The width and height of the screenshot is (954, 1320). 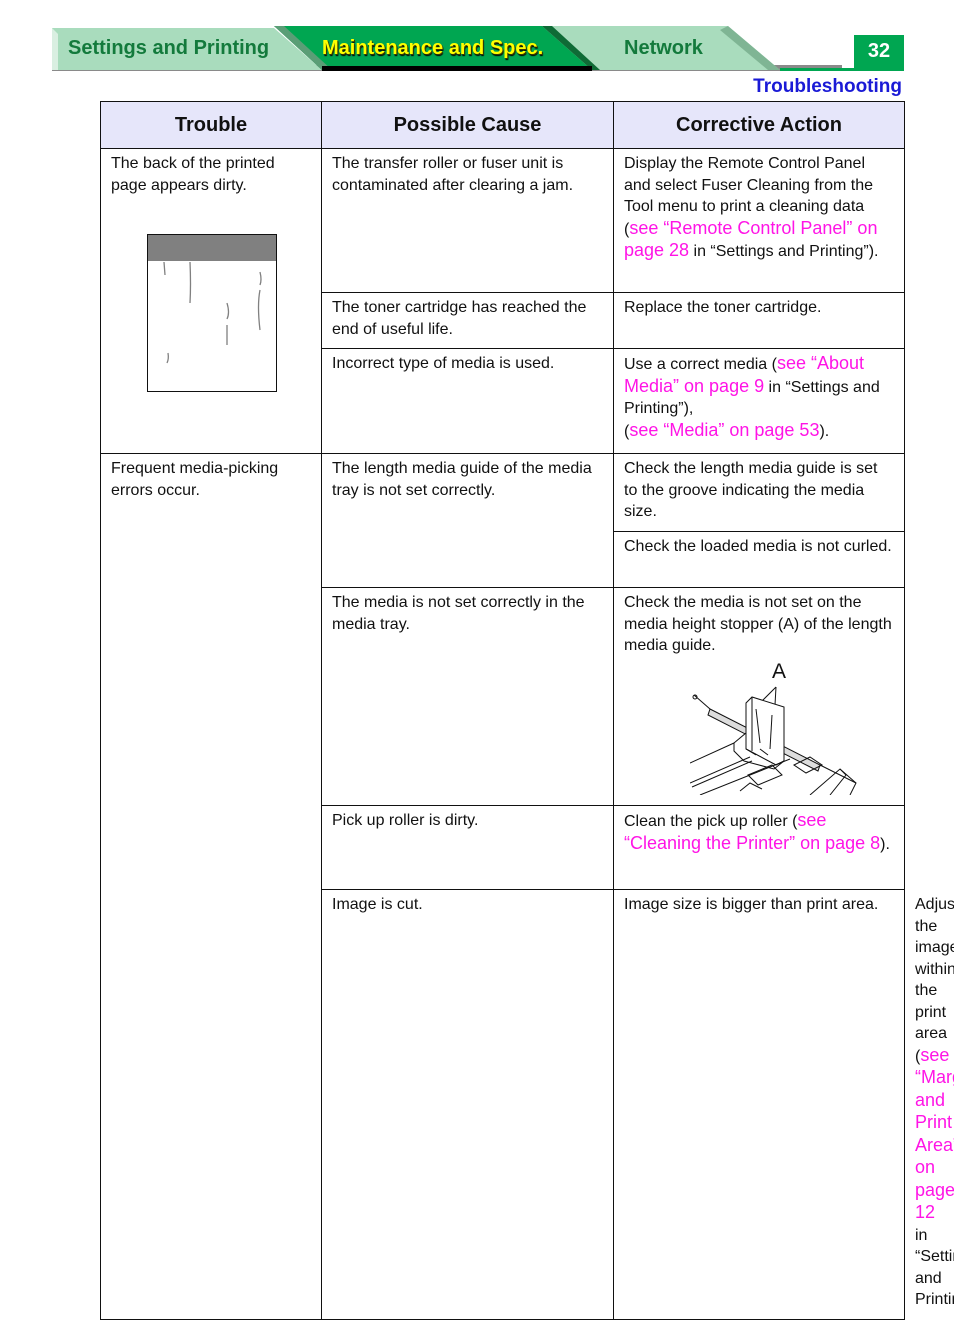 I want to click on cause-cell: Image size is bigger than print area., so click(x=759, y=1104).